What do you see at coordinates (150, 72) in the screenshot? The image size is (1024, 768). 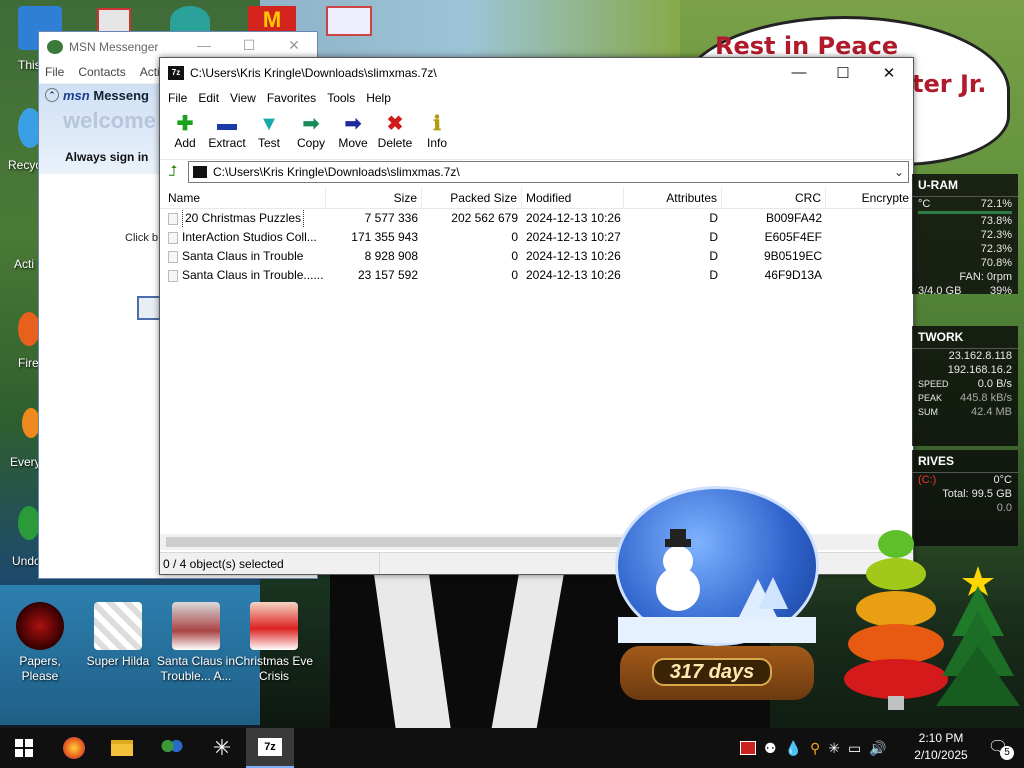 I see `msn-menu-actions: Acti` at bounding box center [150, 72].